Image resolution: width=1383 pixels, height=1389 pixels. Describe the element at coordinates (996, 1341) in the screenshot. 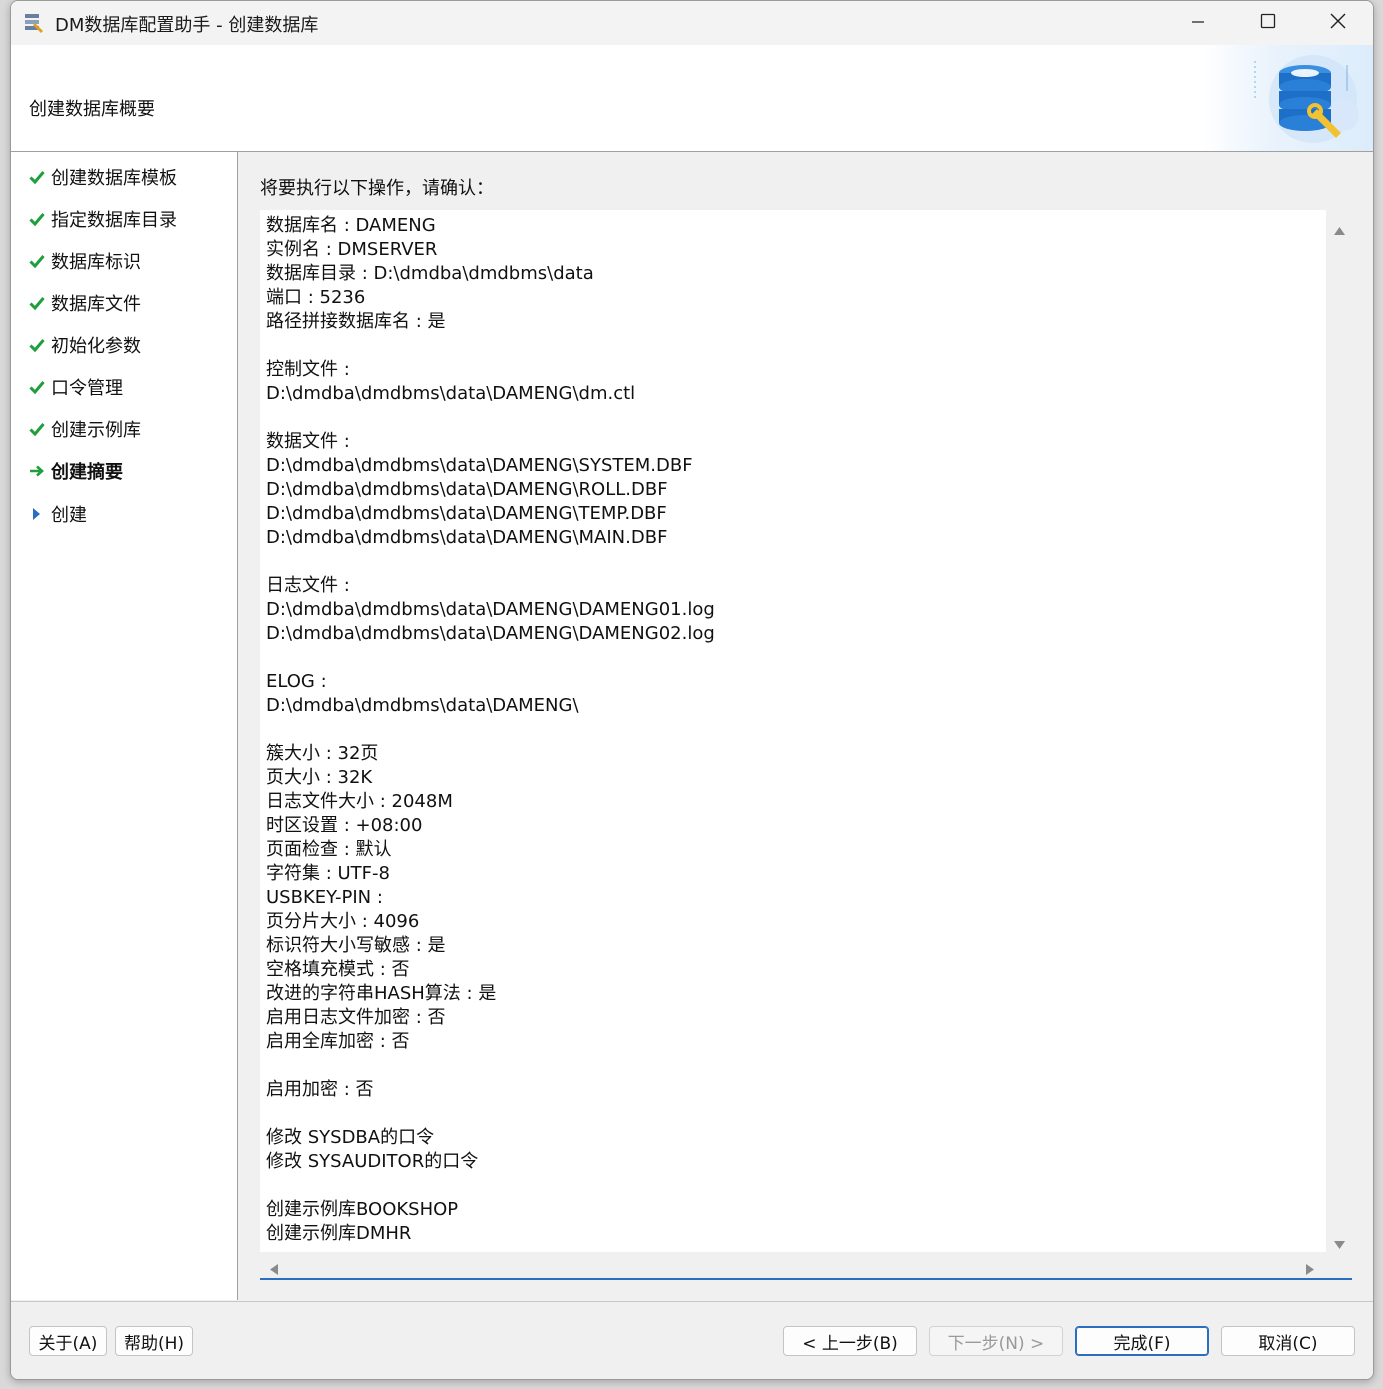

I see `next-button: 下一步(N) >` at that location.